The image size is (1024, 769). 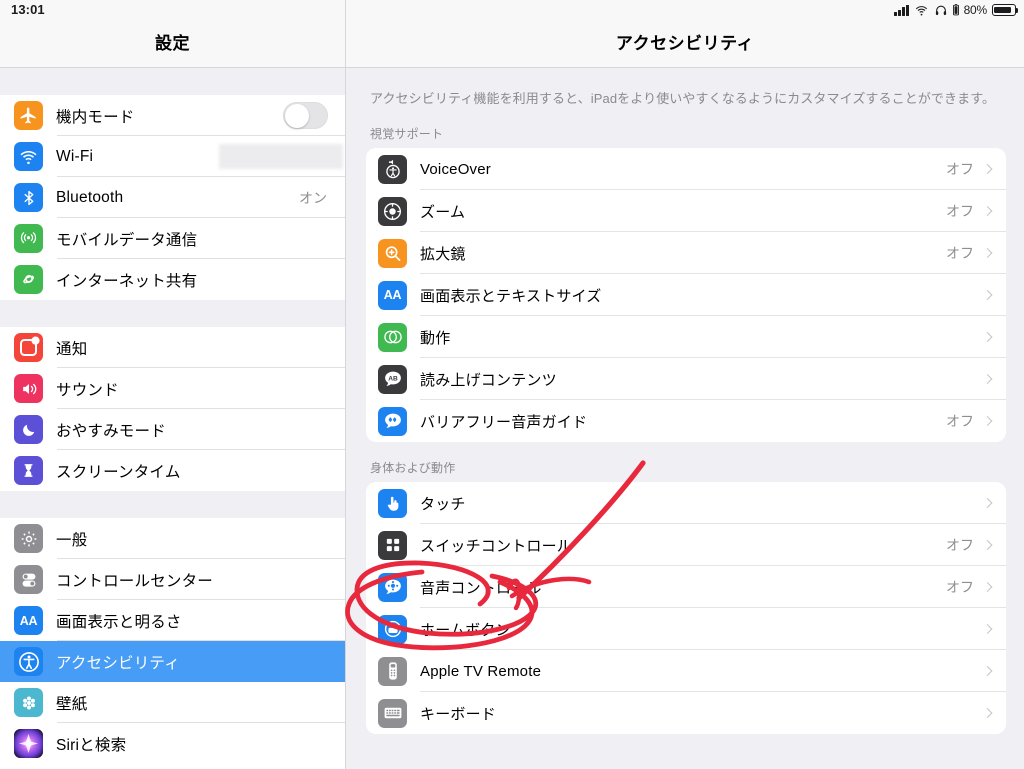 I want to click on airplane-icon, so click(x=28, y=115).